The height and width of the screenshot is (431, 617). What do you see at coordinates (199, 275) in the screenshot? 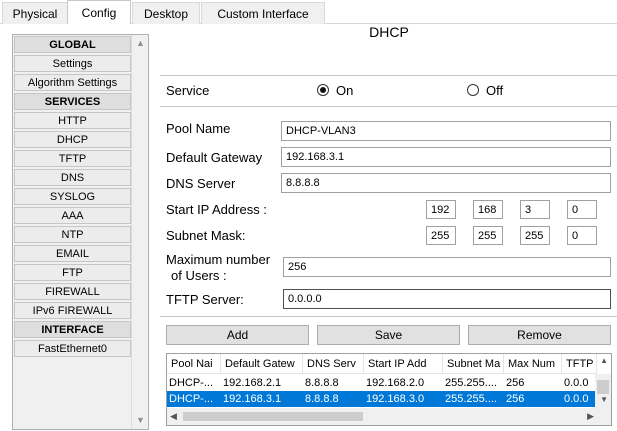
I see `max-users-label-line2: of Users :` at bounding box center [199, 275].